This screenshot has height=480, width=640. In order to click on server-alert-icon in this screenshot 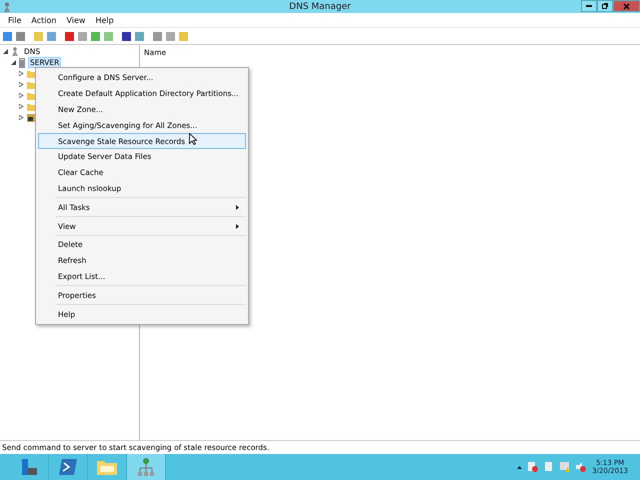, I will do `click(533, 467)`.